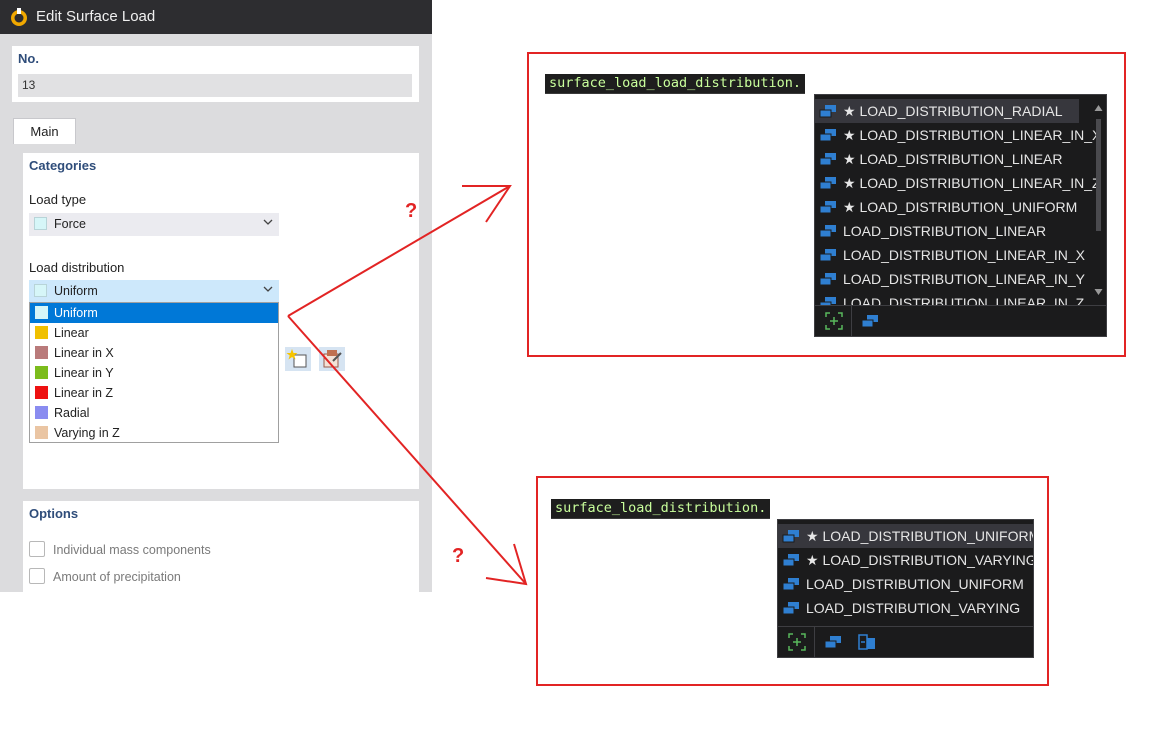 The width and height of the screenshot is (1169, 735). I want to click on completion-item: LOAD_DISTRIBUTION_LINEAR_IN_Y, so click(952, 279).